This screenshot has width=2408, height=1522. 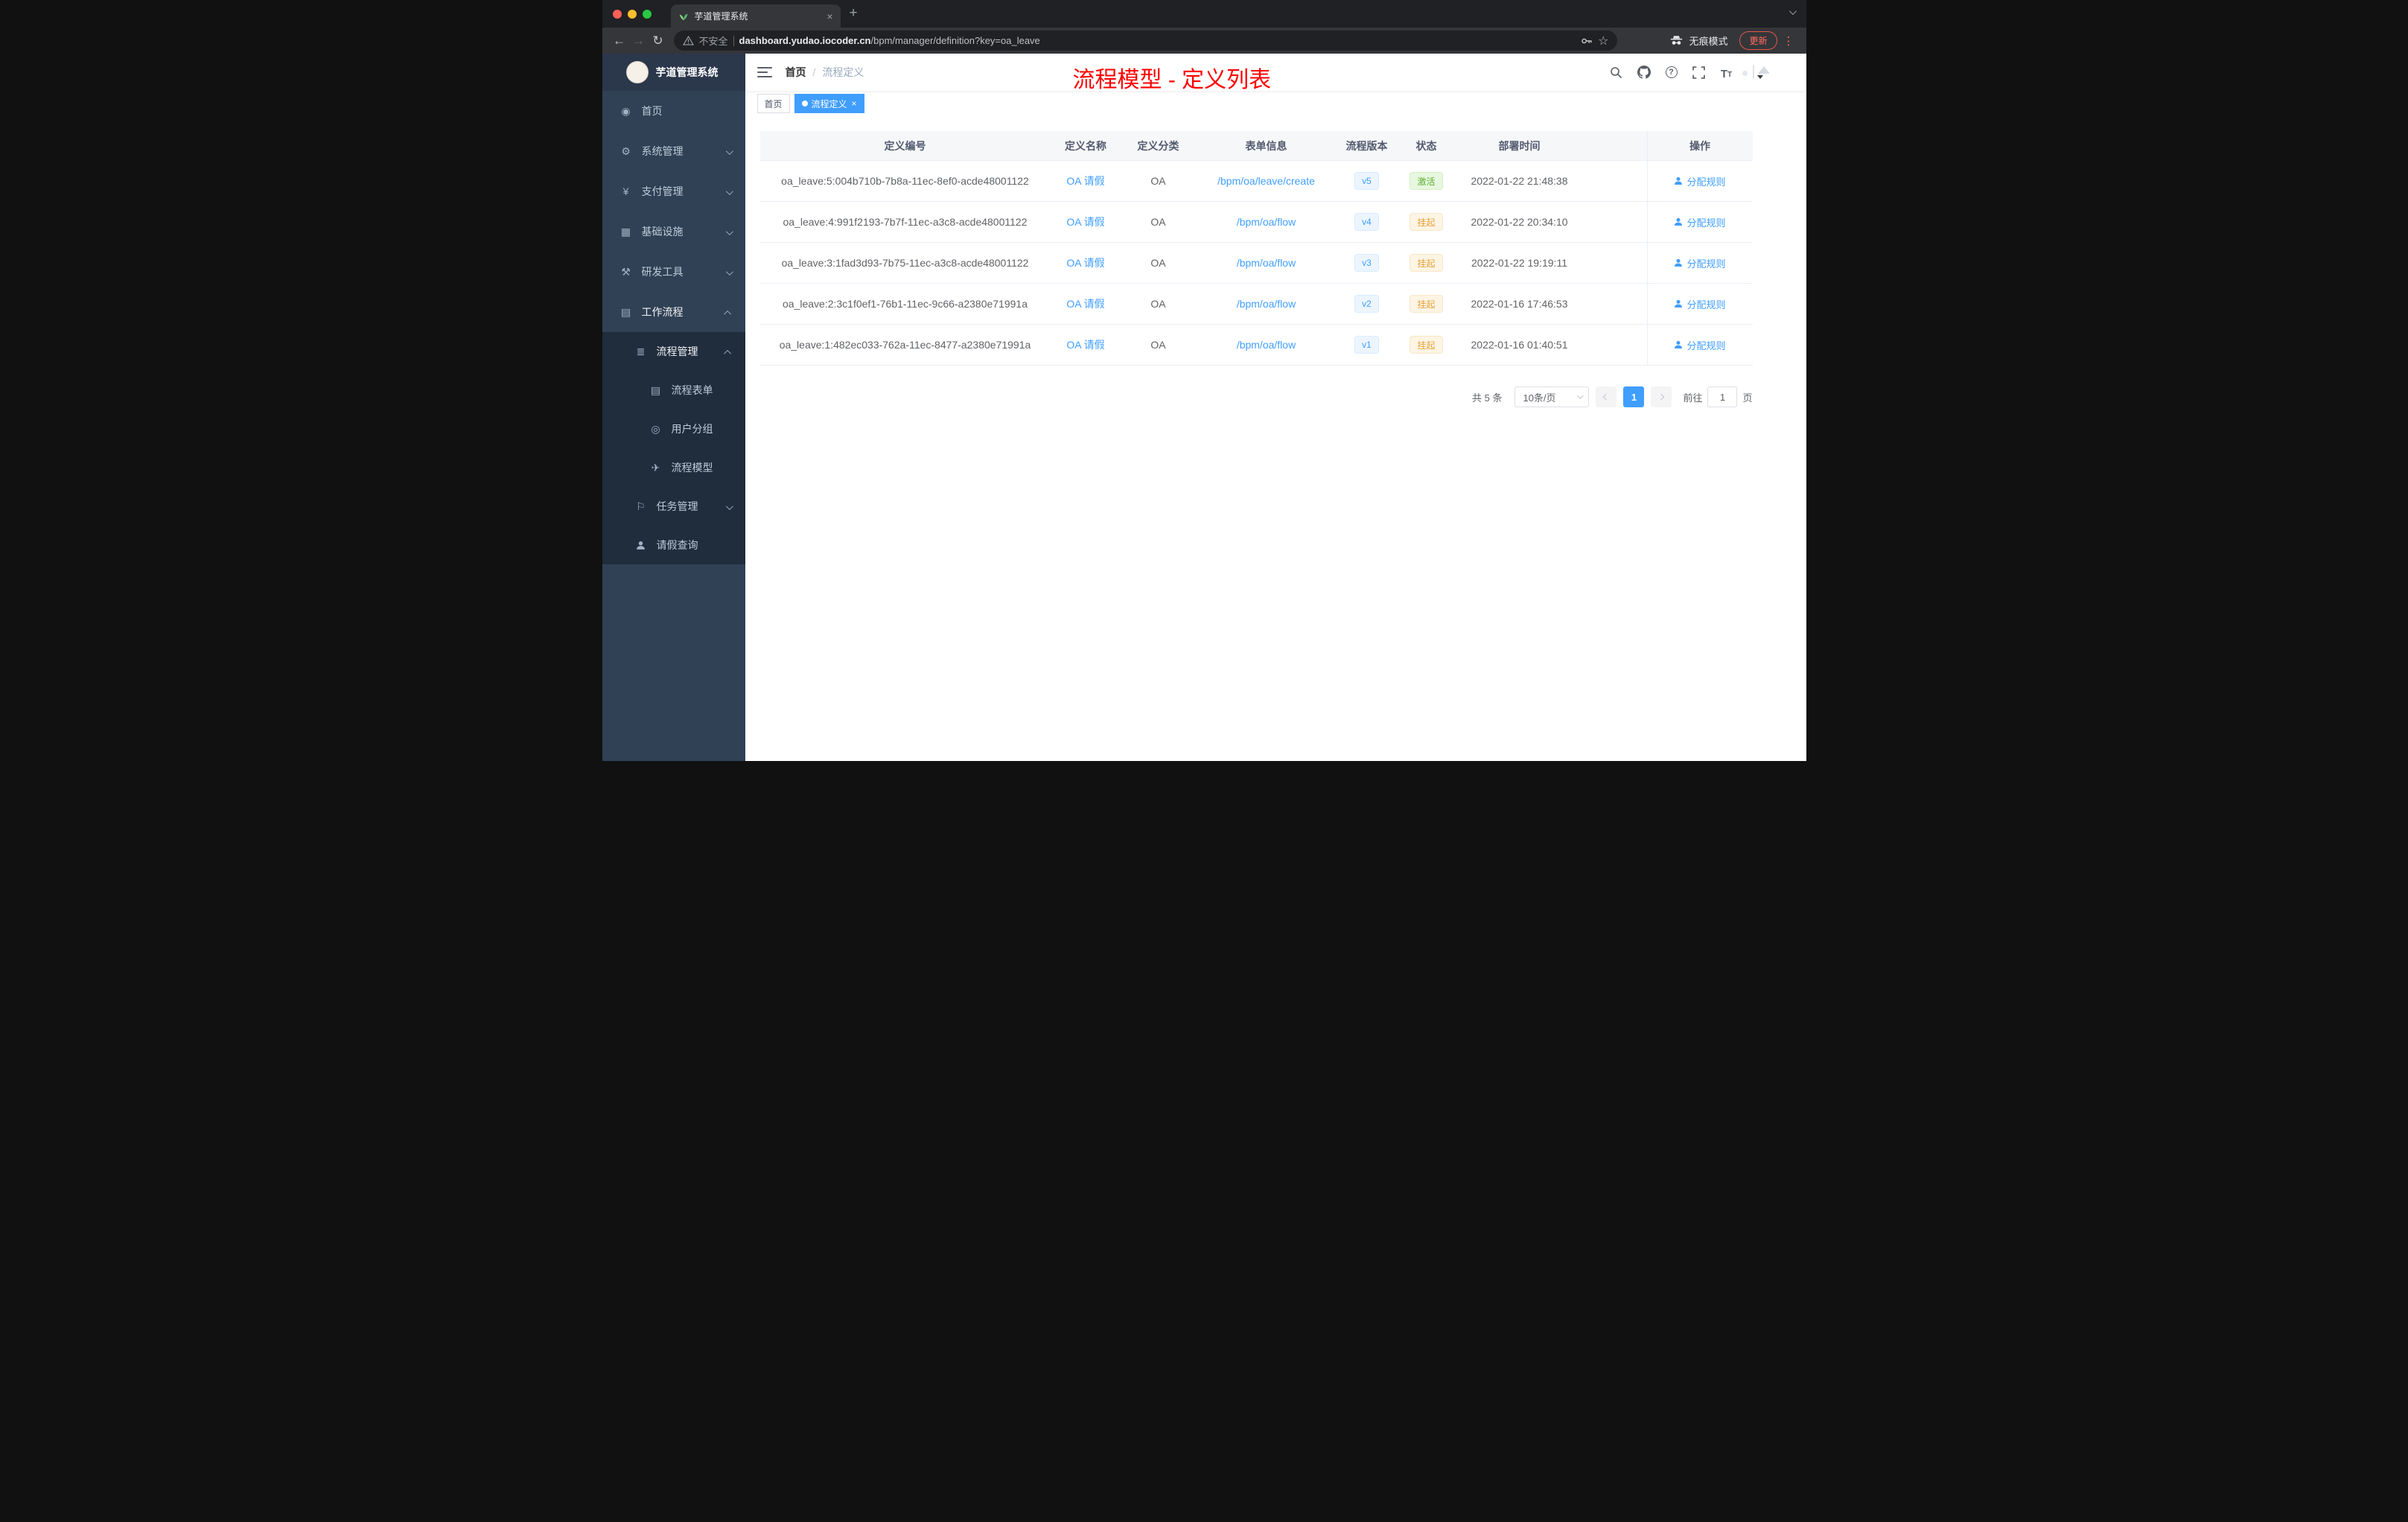 I want to click on forward-button: →, so click(x=639, y=41).